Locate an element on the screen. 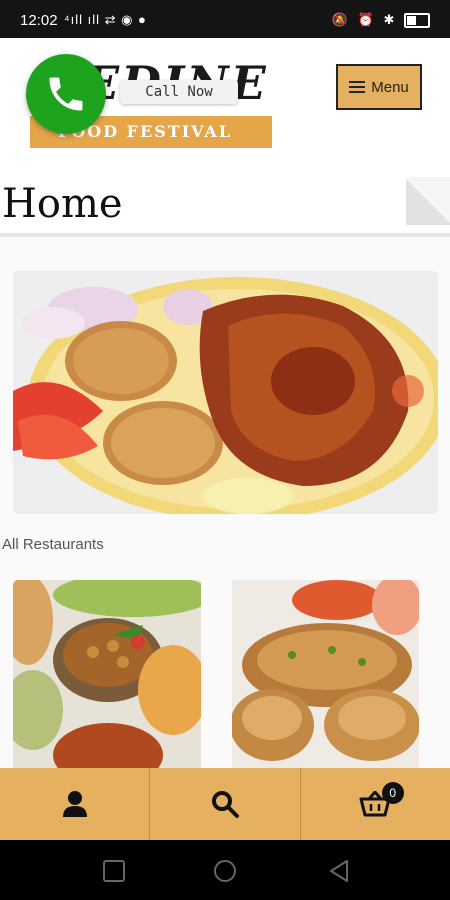 This screenshot has height=900, width=450. cart-count-badge: 0 is located at coordinates (392, 793).